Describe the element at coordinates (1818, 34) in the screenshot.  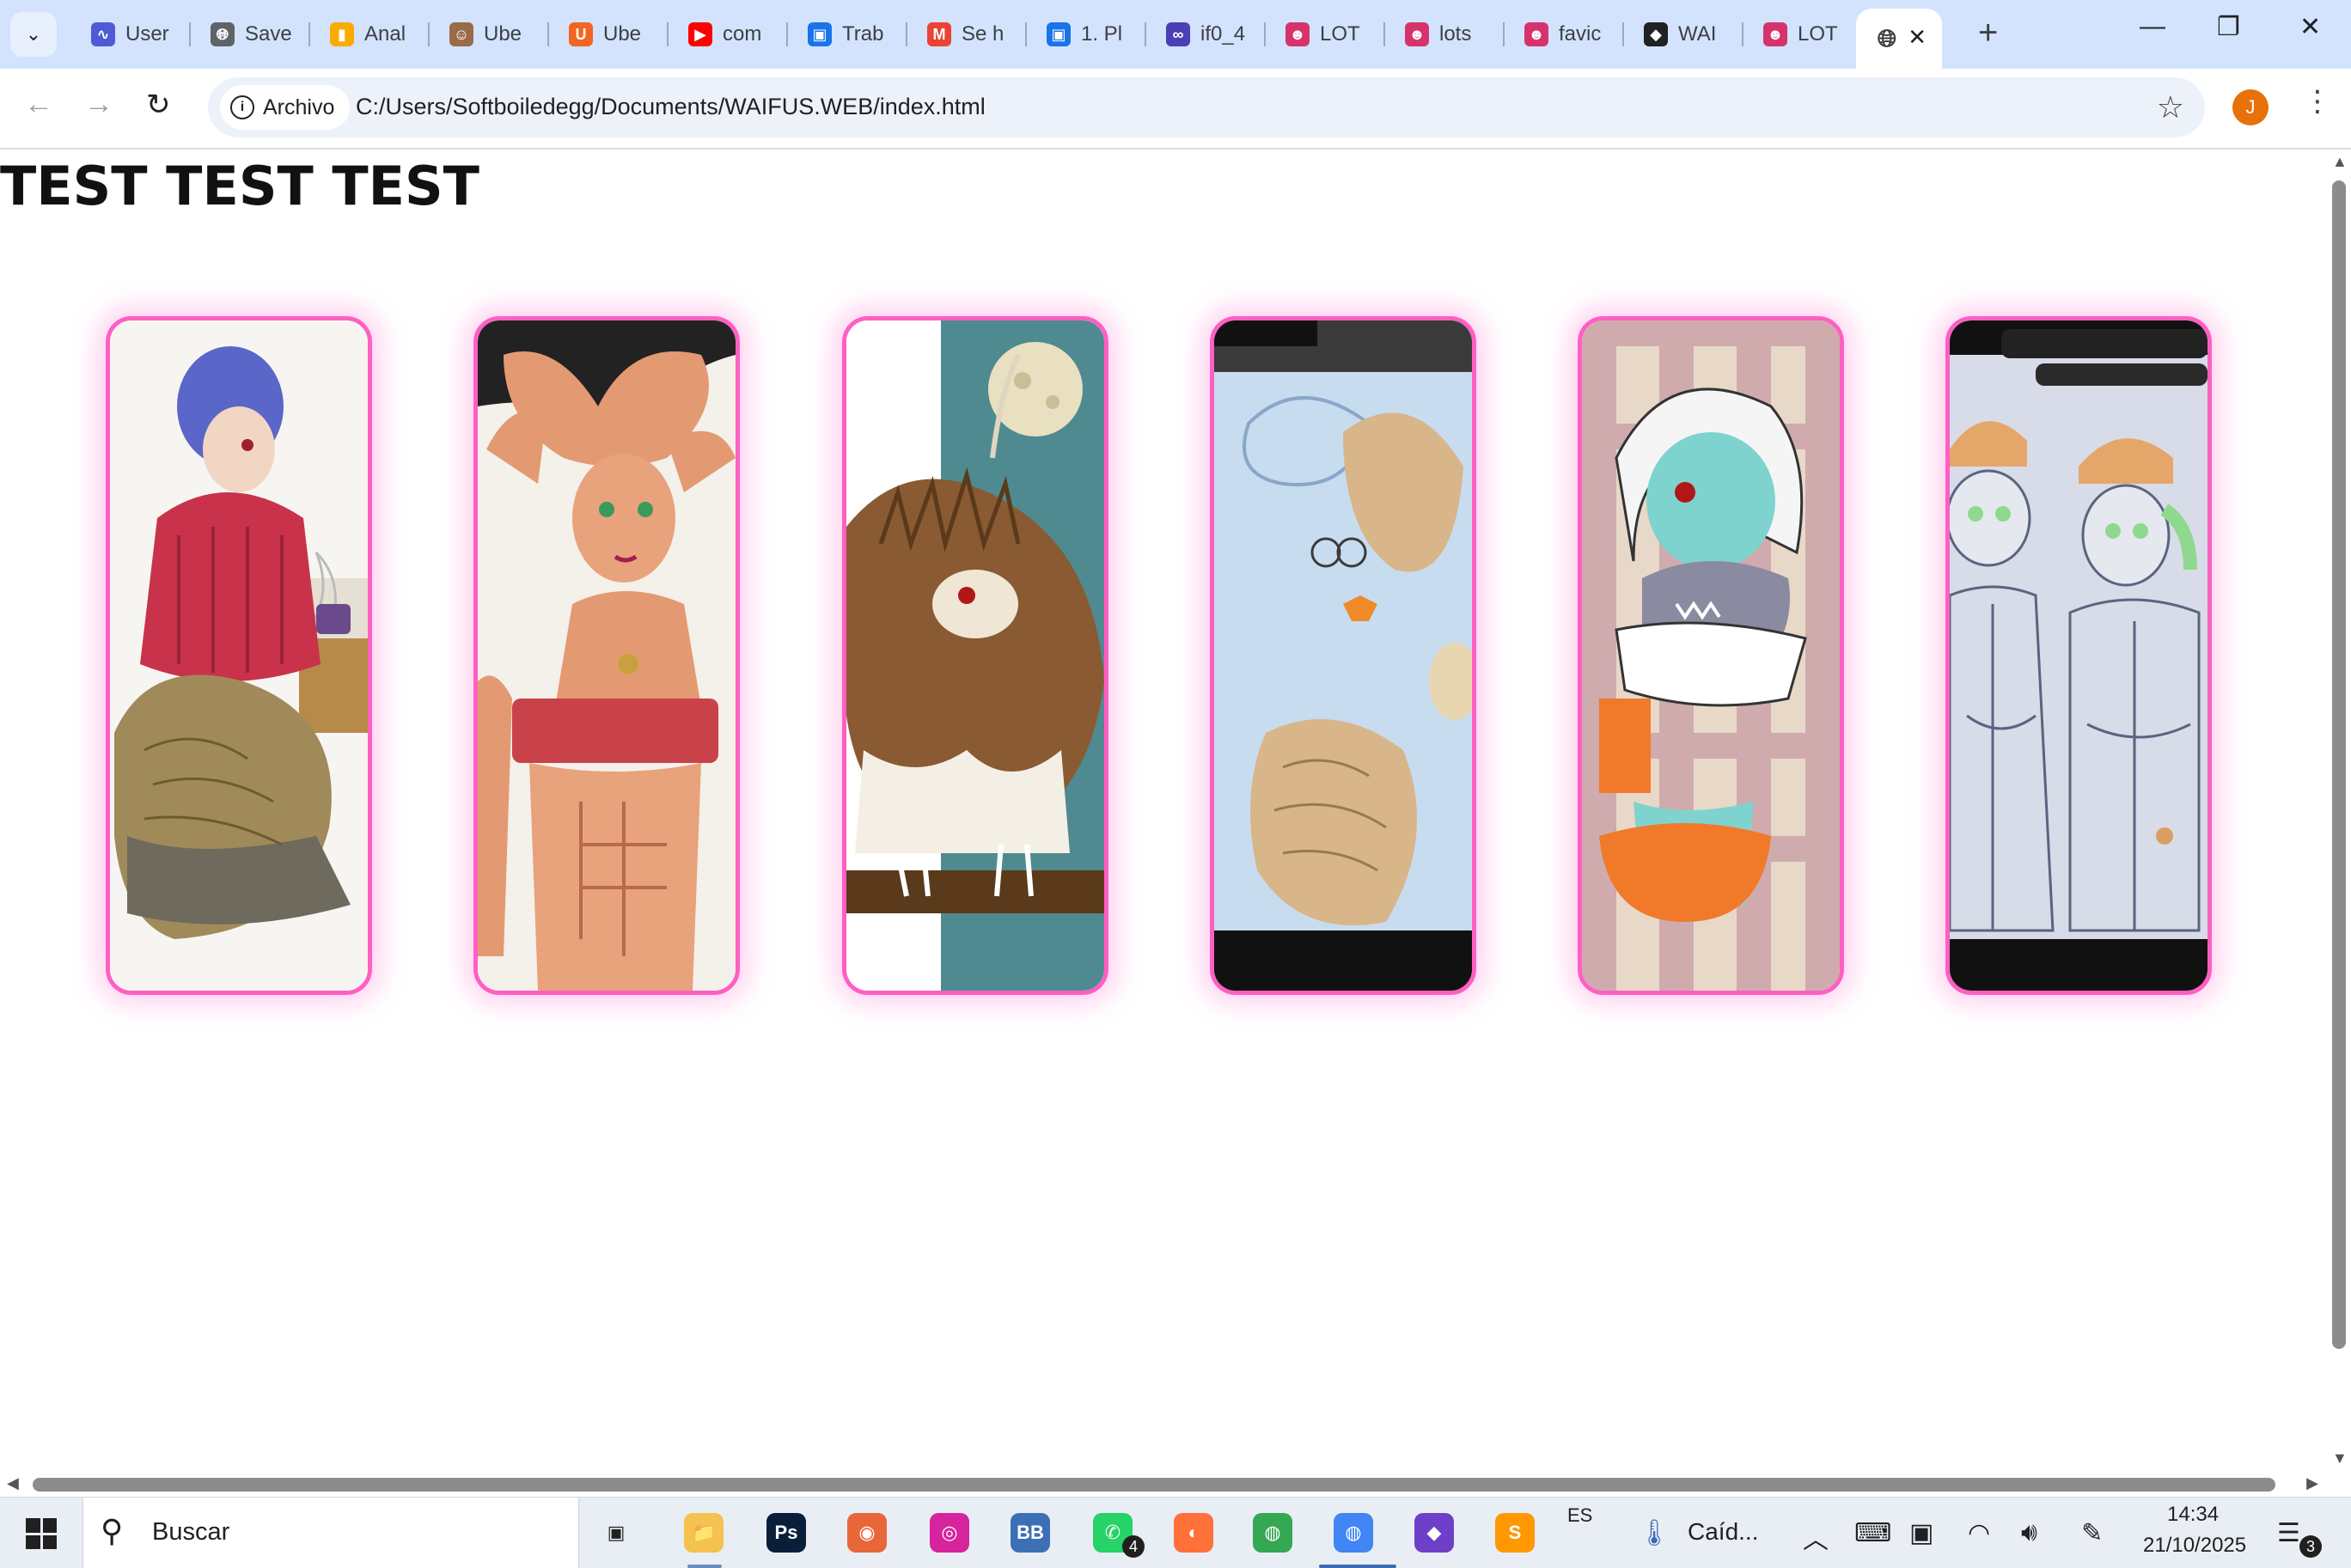
I see `tab-title: LOT` at that location.